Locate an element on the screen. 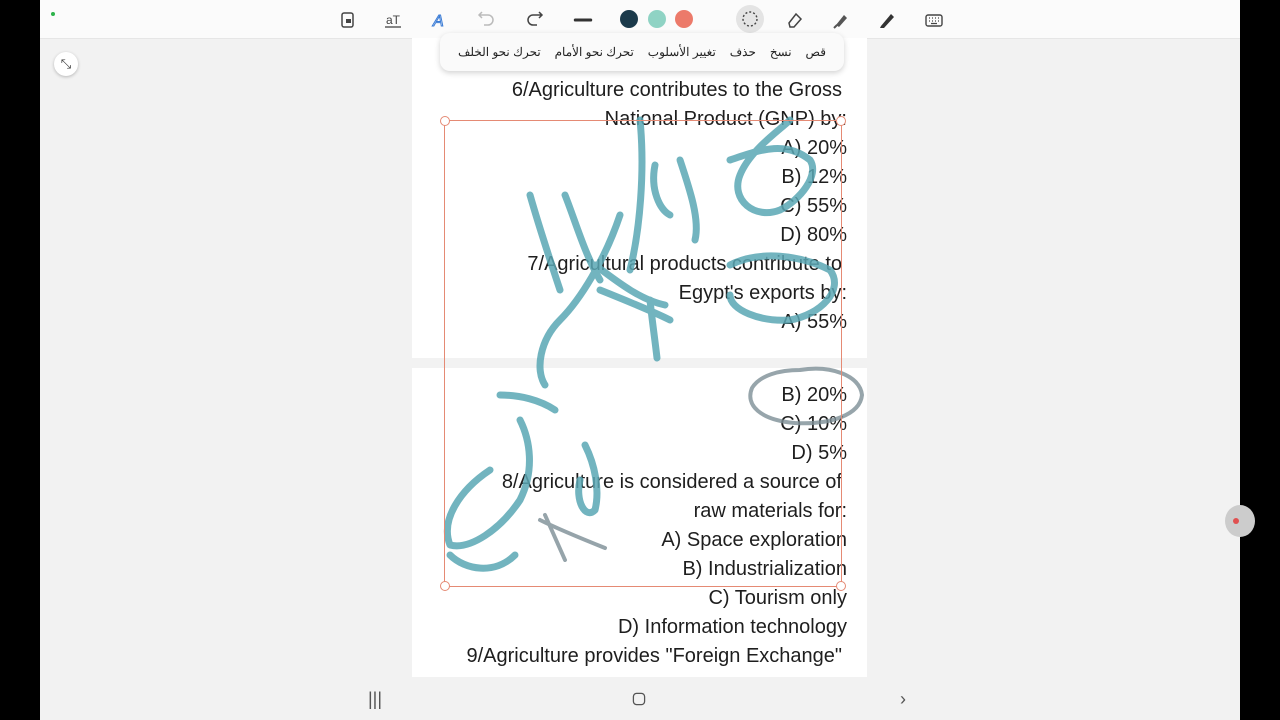  text-line: C) Tourism only is located at coordinates (777, 598).